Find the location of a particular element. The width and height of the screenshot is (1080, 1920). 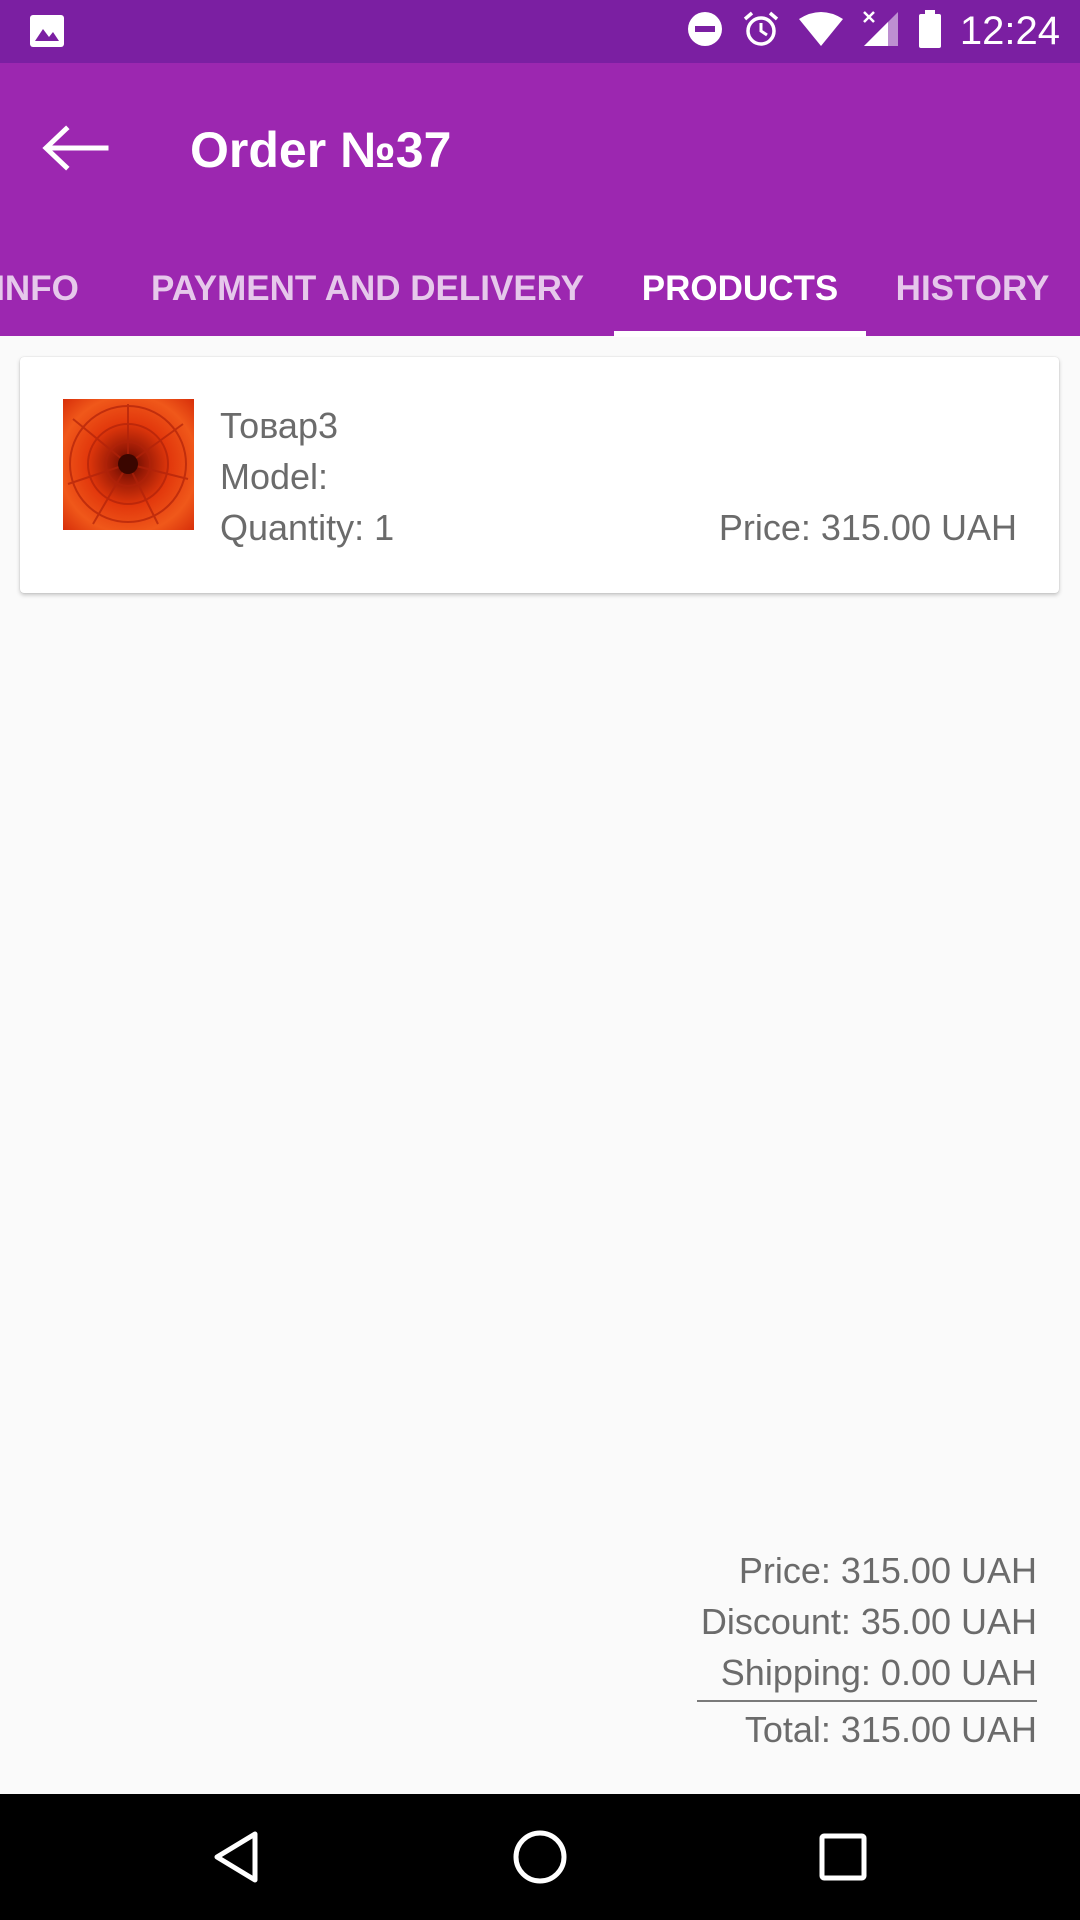

tab-payment-delivery: PAYMENT AND DELIVERY is located at coordinates (367, 288).